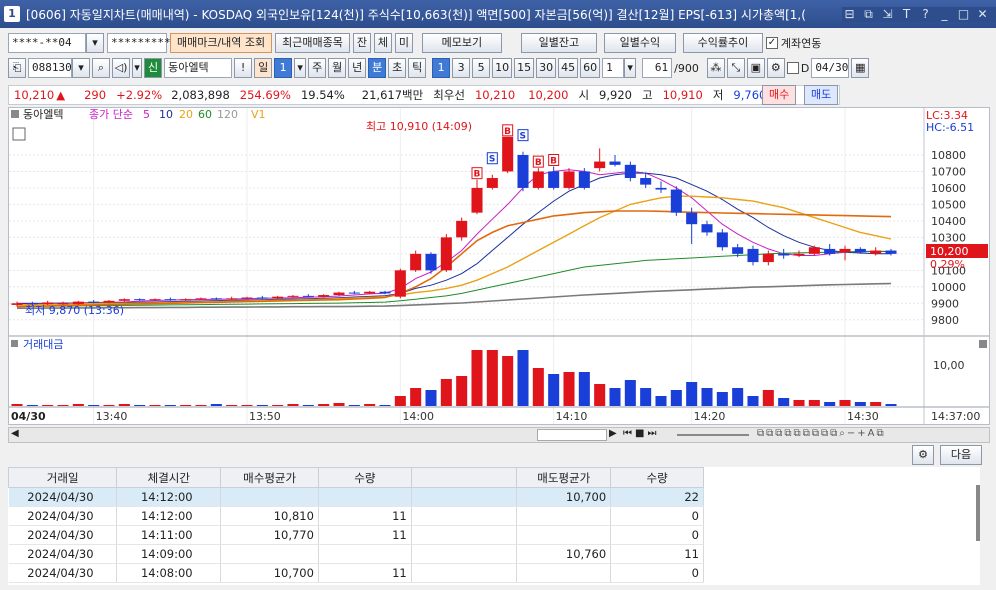  Describe the element at coordinates (361, 43) in the screenshot. I see `balance-button: 잔` at that location.